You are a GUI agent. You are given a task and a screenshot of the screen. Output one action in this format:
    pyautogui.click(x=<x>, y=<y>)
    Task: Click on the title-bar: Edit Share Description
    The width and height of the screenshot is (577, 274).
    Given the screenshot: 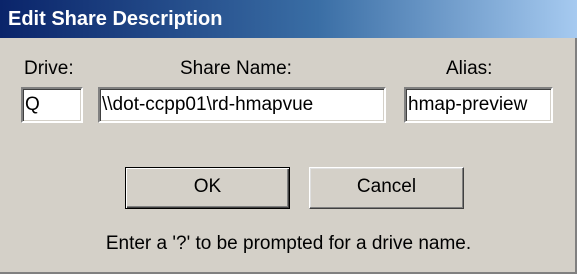 What is the action you would take?
    pyautogui.click(x=288, y=19)
    